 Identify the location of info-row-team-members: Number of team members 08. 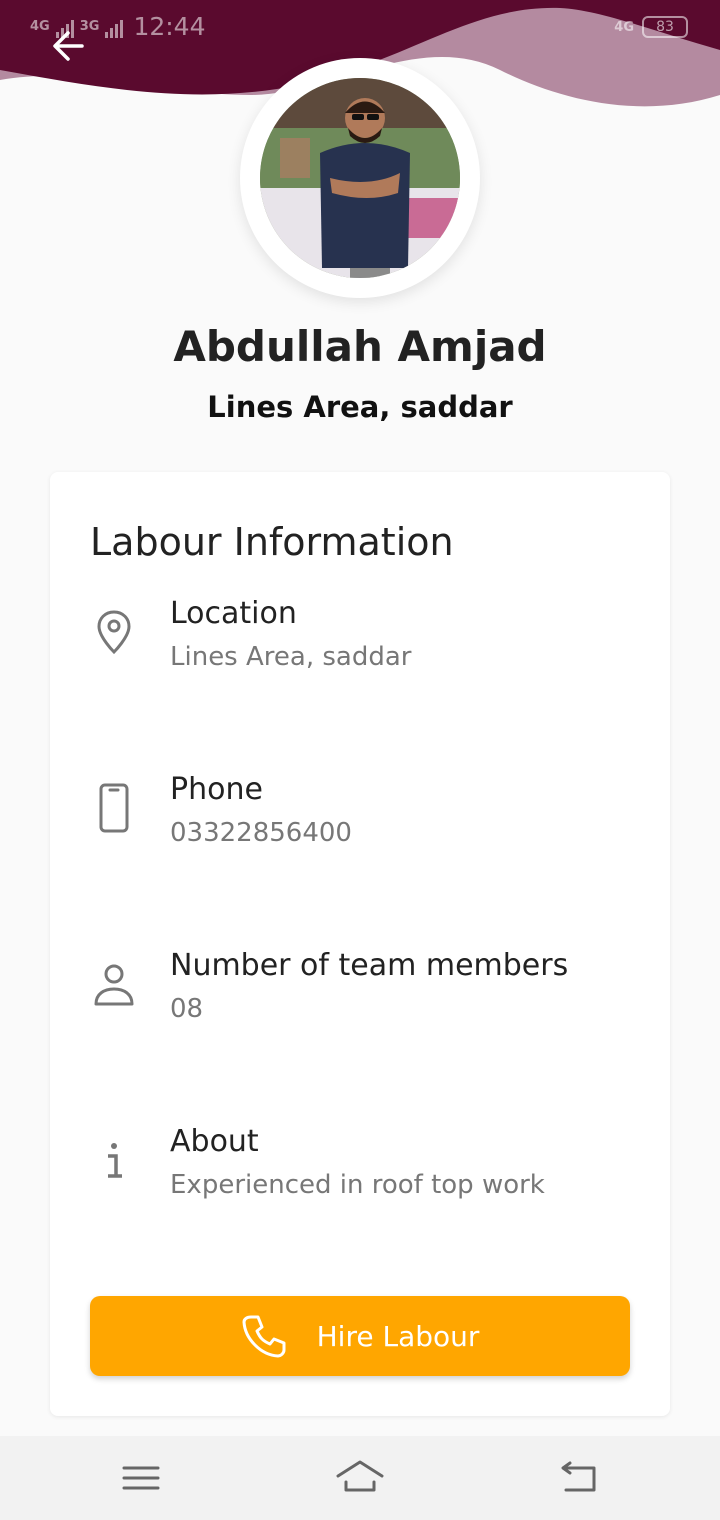
(360, 1003).